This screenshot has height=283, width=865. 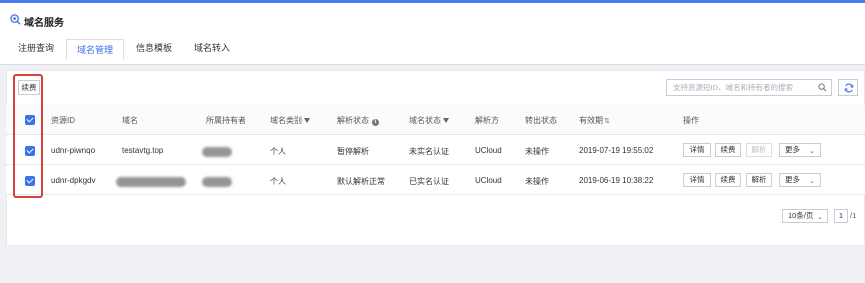 I want to click on header-domain: 域名, so click(x=130, y=120).